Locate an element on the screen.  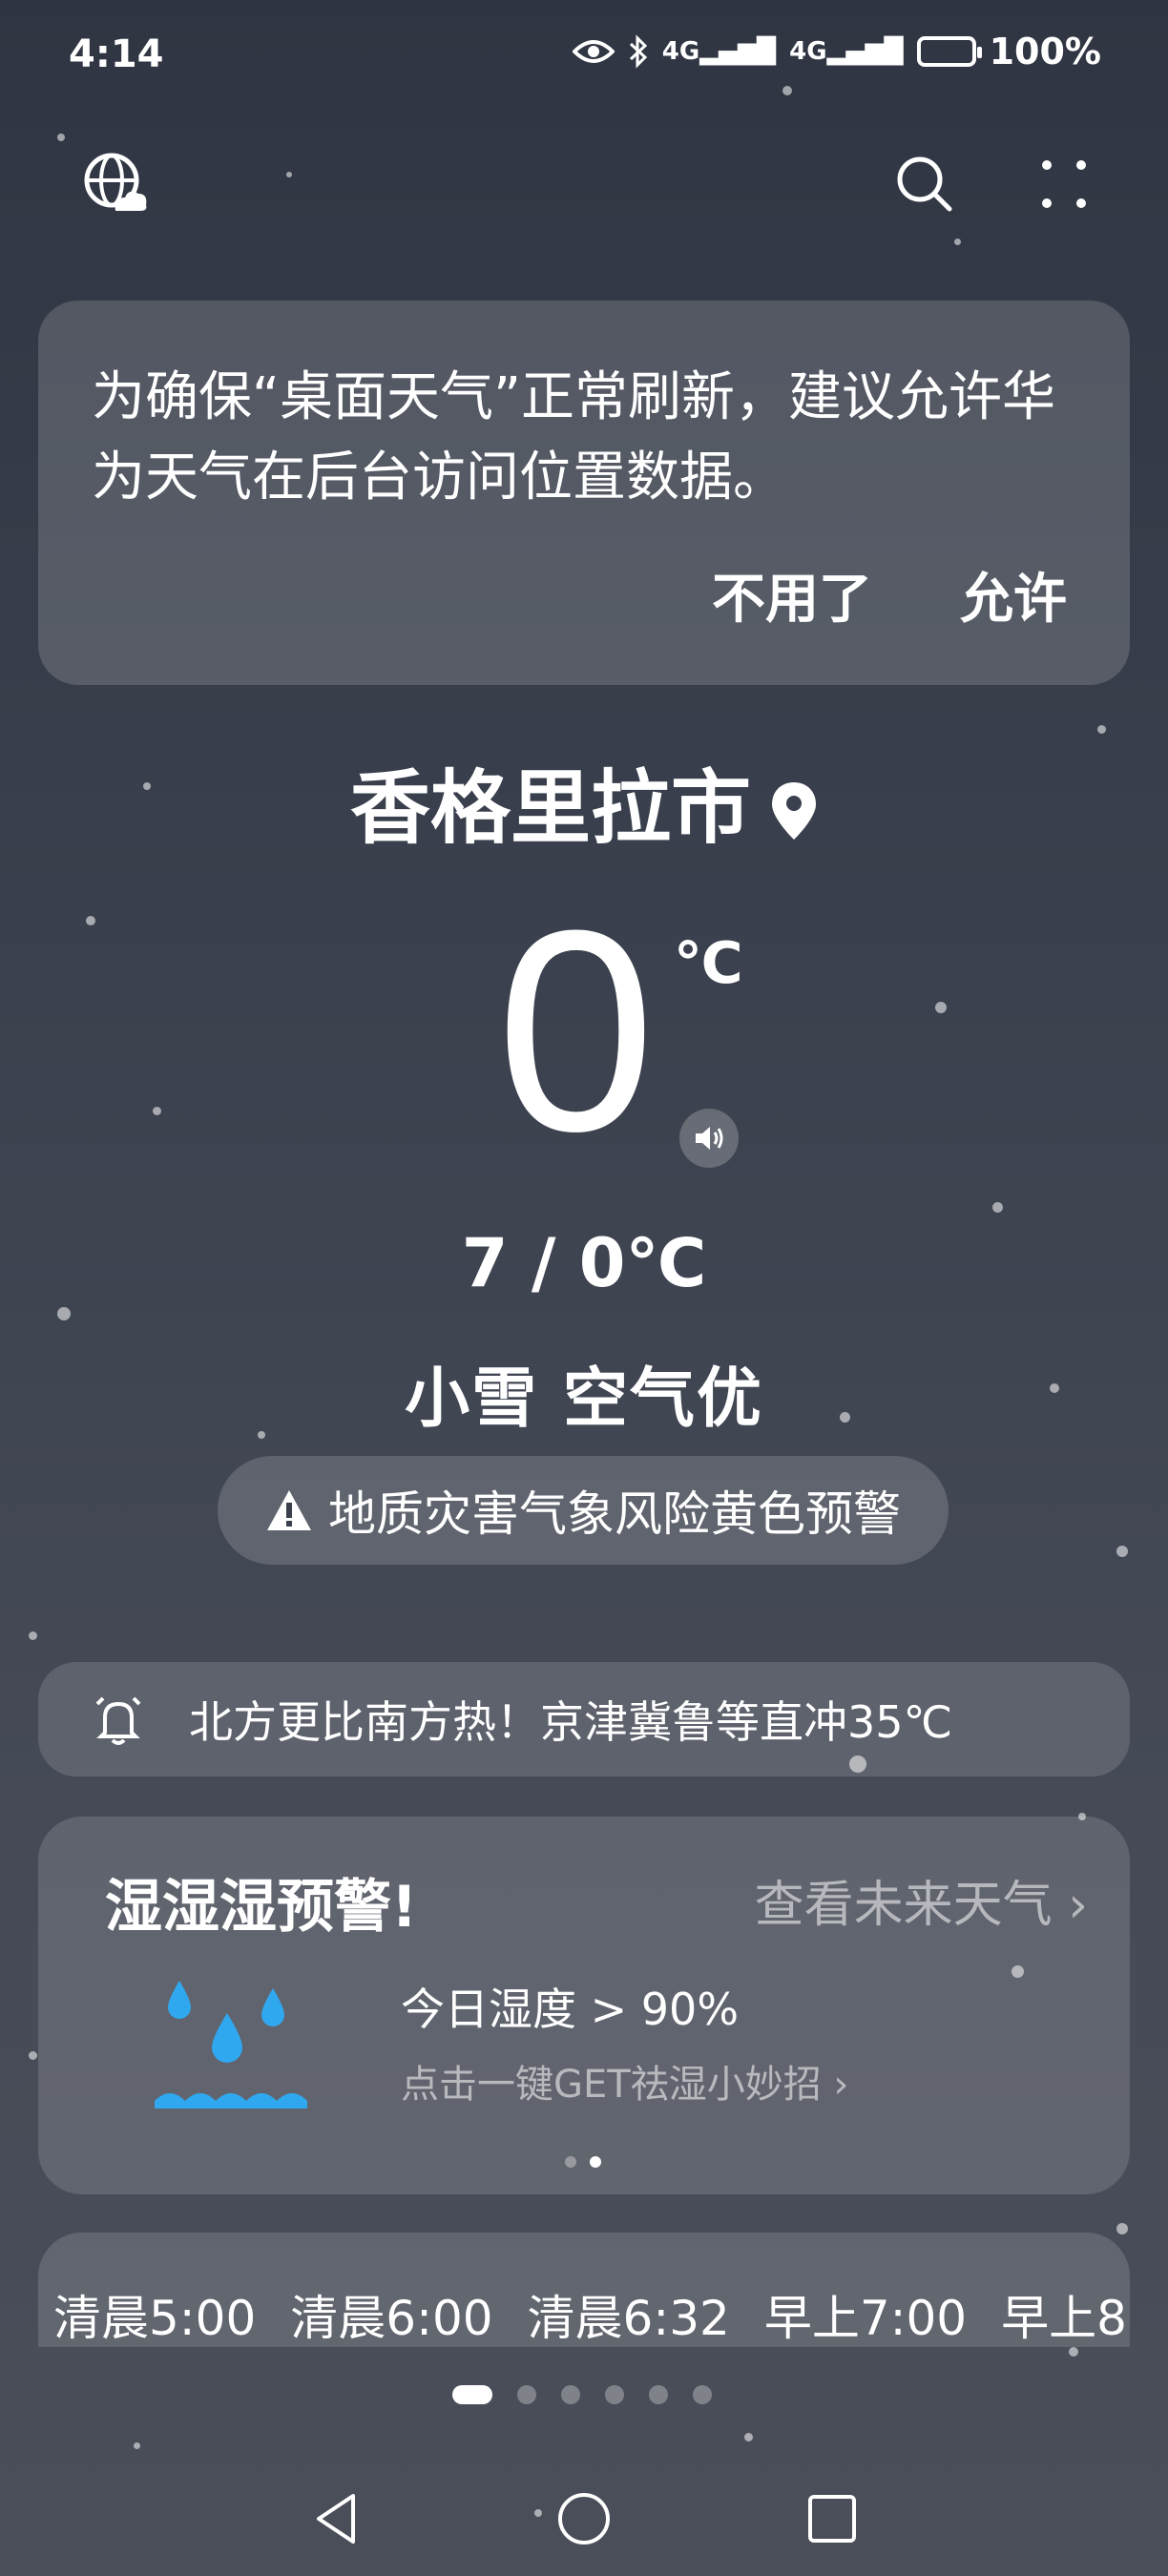
current-temperature: 0 is located at coordinates (576, 1030).